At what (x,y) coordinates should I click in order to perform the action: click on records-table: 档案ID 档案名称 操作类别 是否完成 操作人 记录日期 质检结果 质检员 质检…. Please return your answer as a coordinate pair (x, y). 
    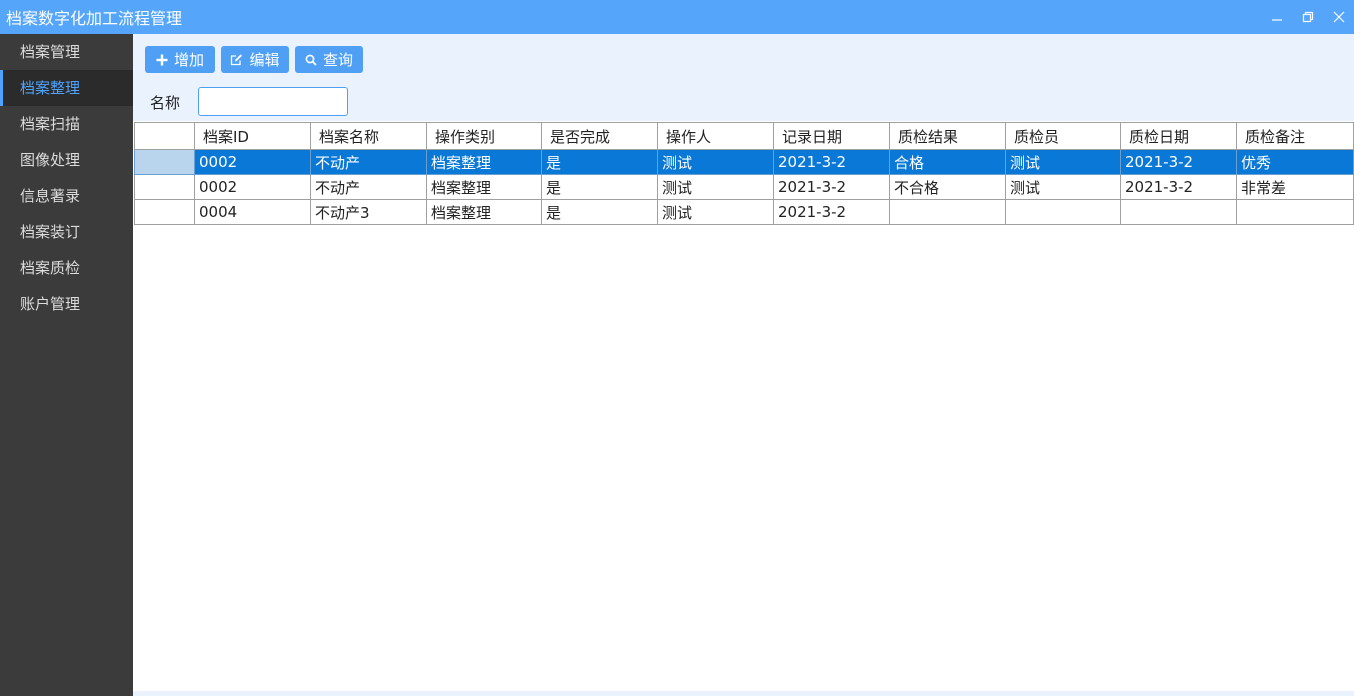
    Looking at the image, I should click on (744, 173).